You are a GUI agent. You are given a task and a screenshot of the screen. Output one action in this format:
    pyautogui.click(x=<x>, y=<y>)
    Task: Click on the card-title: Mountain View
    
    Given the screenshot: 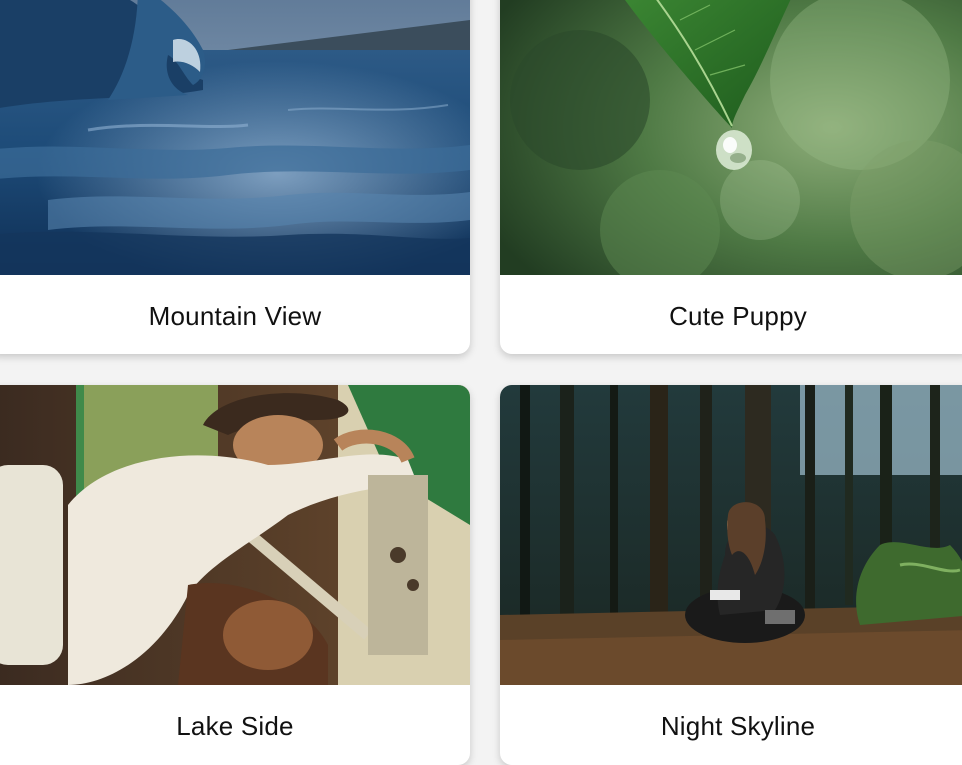 What is the action you would take?
    pyautogui.click(x=235, y=316)
    